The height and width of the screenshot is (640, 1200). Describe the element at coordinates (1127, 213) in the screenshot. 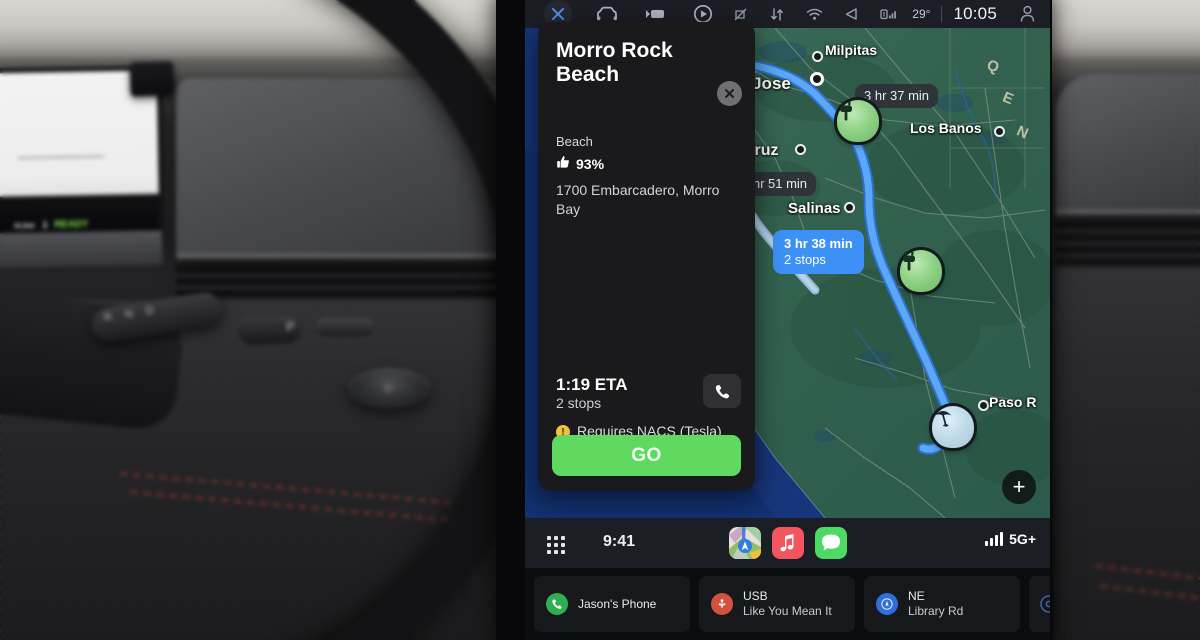

I see `dashboard-panel-edge-right` at that location.